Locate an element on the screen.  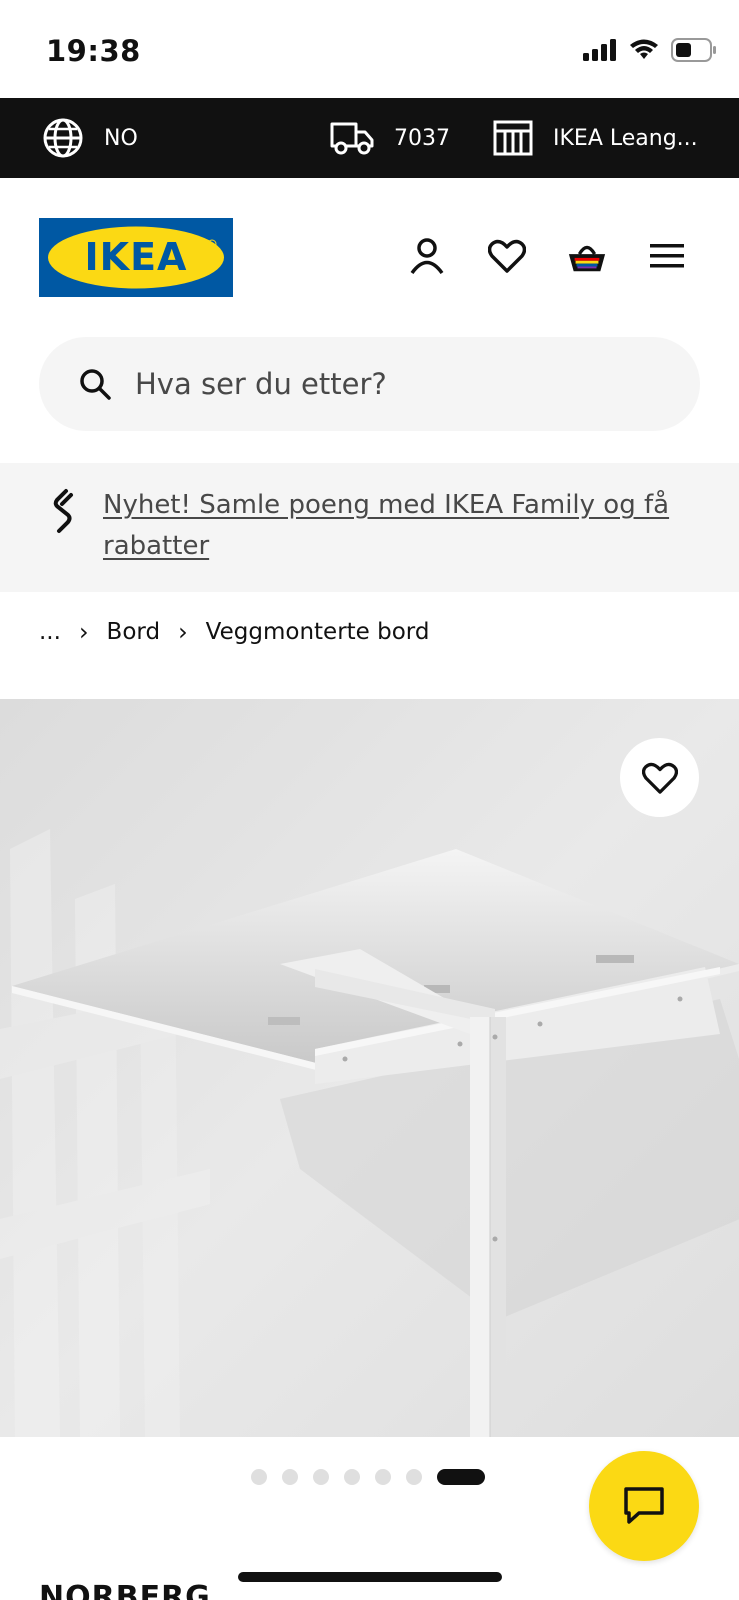
language-selector: NO is located at coordinates (90, 138).